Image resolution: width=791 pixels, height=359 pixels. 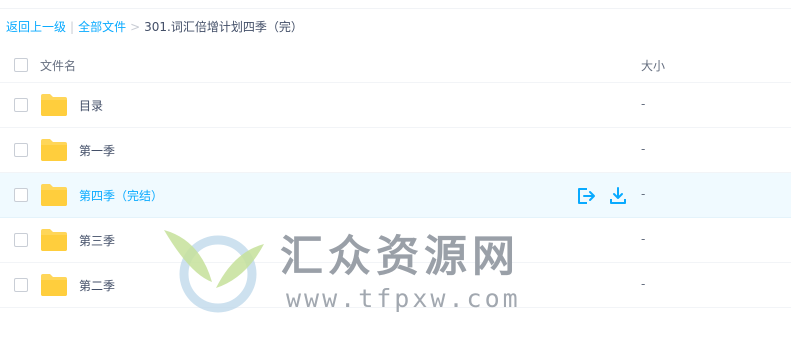 I want to click on breadcrumb-current: 301.词汇倍增计划四季（完）, so click(x=223, y=27).